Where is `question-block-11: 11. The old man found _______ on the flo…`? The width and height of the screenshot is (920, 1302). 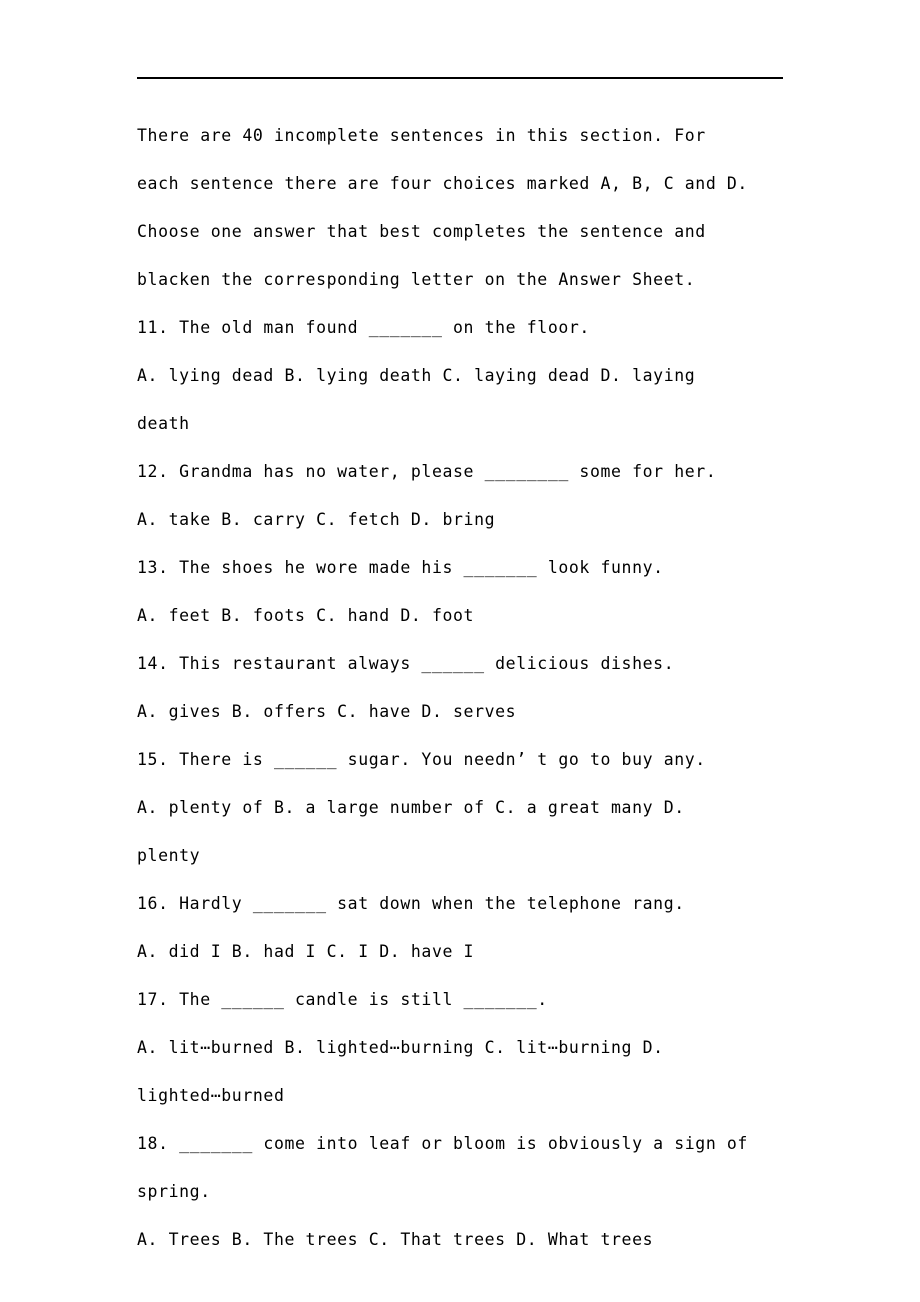
question-block-11: 11. The old man found _______ on the flo… is located at coordinates (447, 376).